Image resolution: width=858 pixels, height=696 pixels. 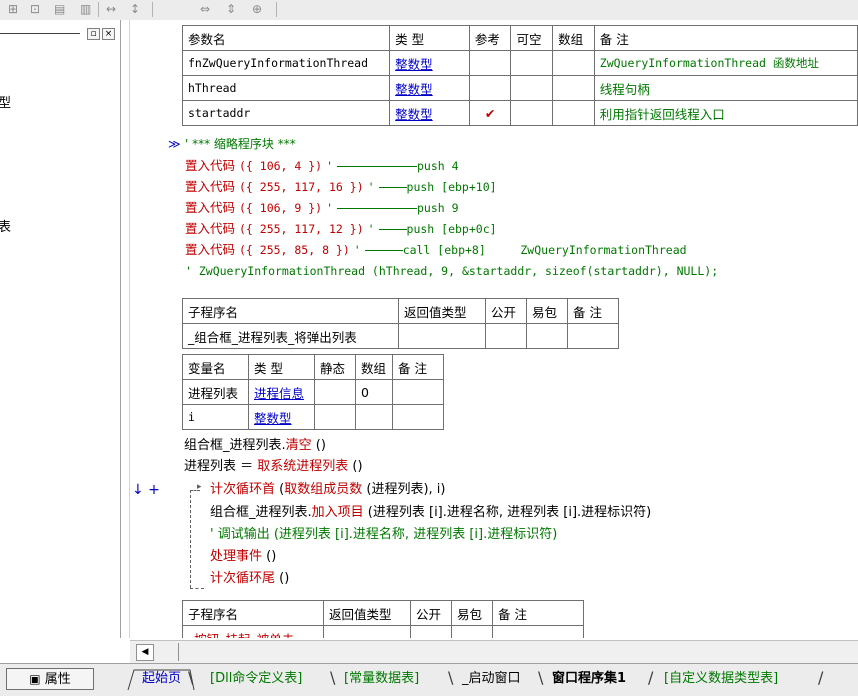 What do you see at coordinates (367, 613) in the screenshot?
I see `column-header: 返回值类型` at bounding box center [367, 613].